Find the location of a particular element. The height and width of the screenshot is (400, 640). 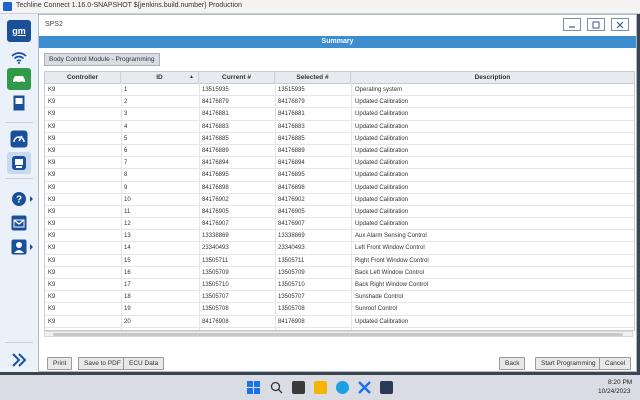

table-row: K9 10 84176902 84176902 Updated Calibration is located at coordinates (339, 200).